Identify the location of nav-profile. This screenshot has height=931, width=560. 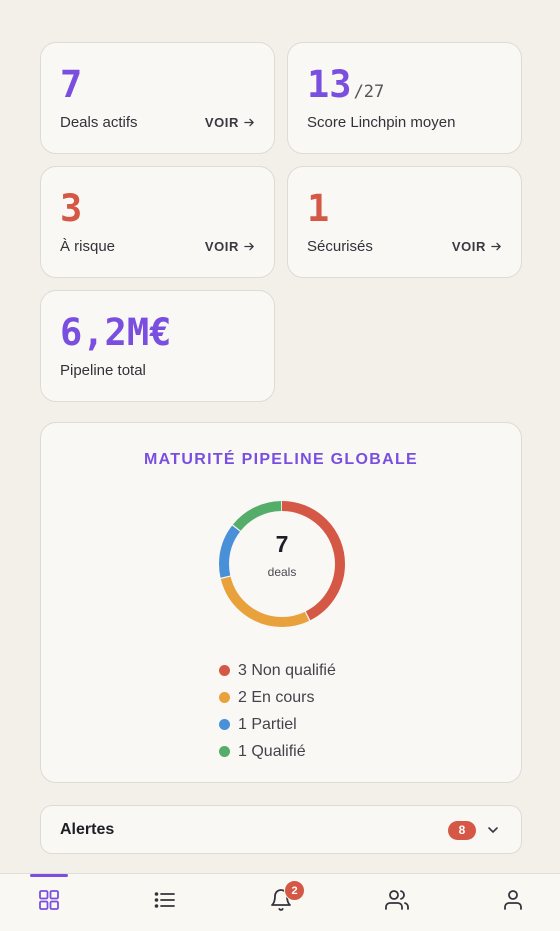
(513, 902).